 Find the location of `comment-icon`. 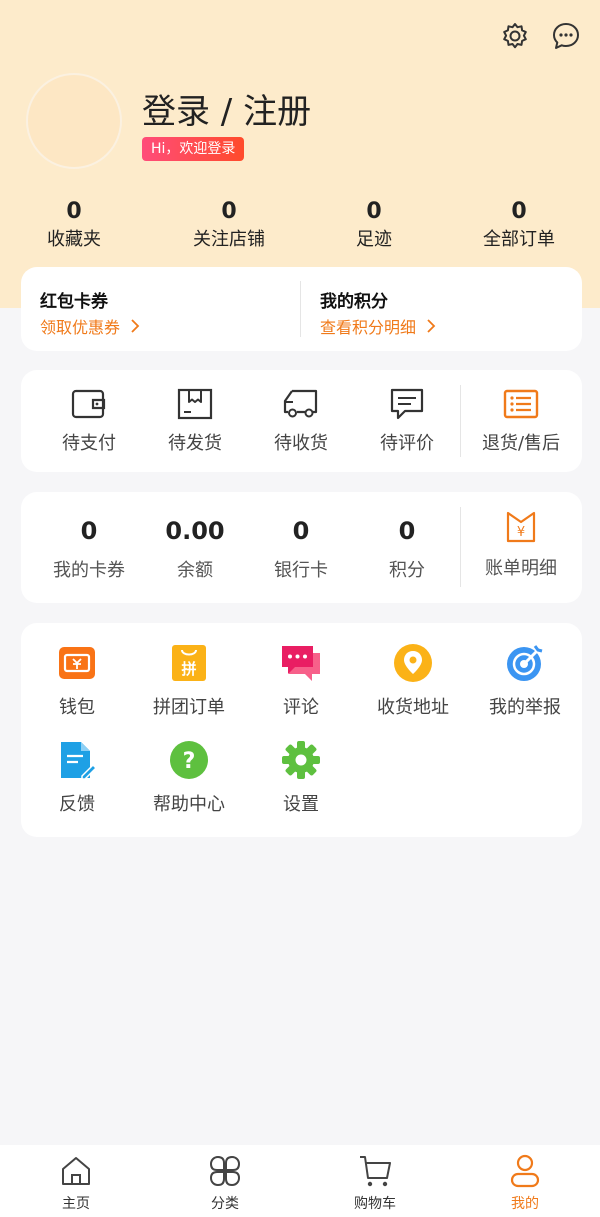

comment-icon is located at coordinates (407, 404).